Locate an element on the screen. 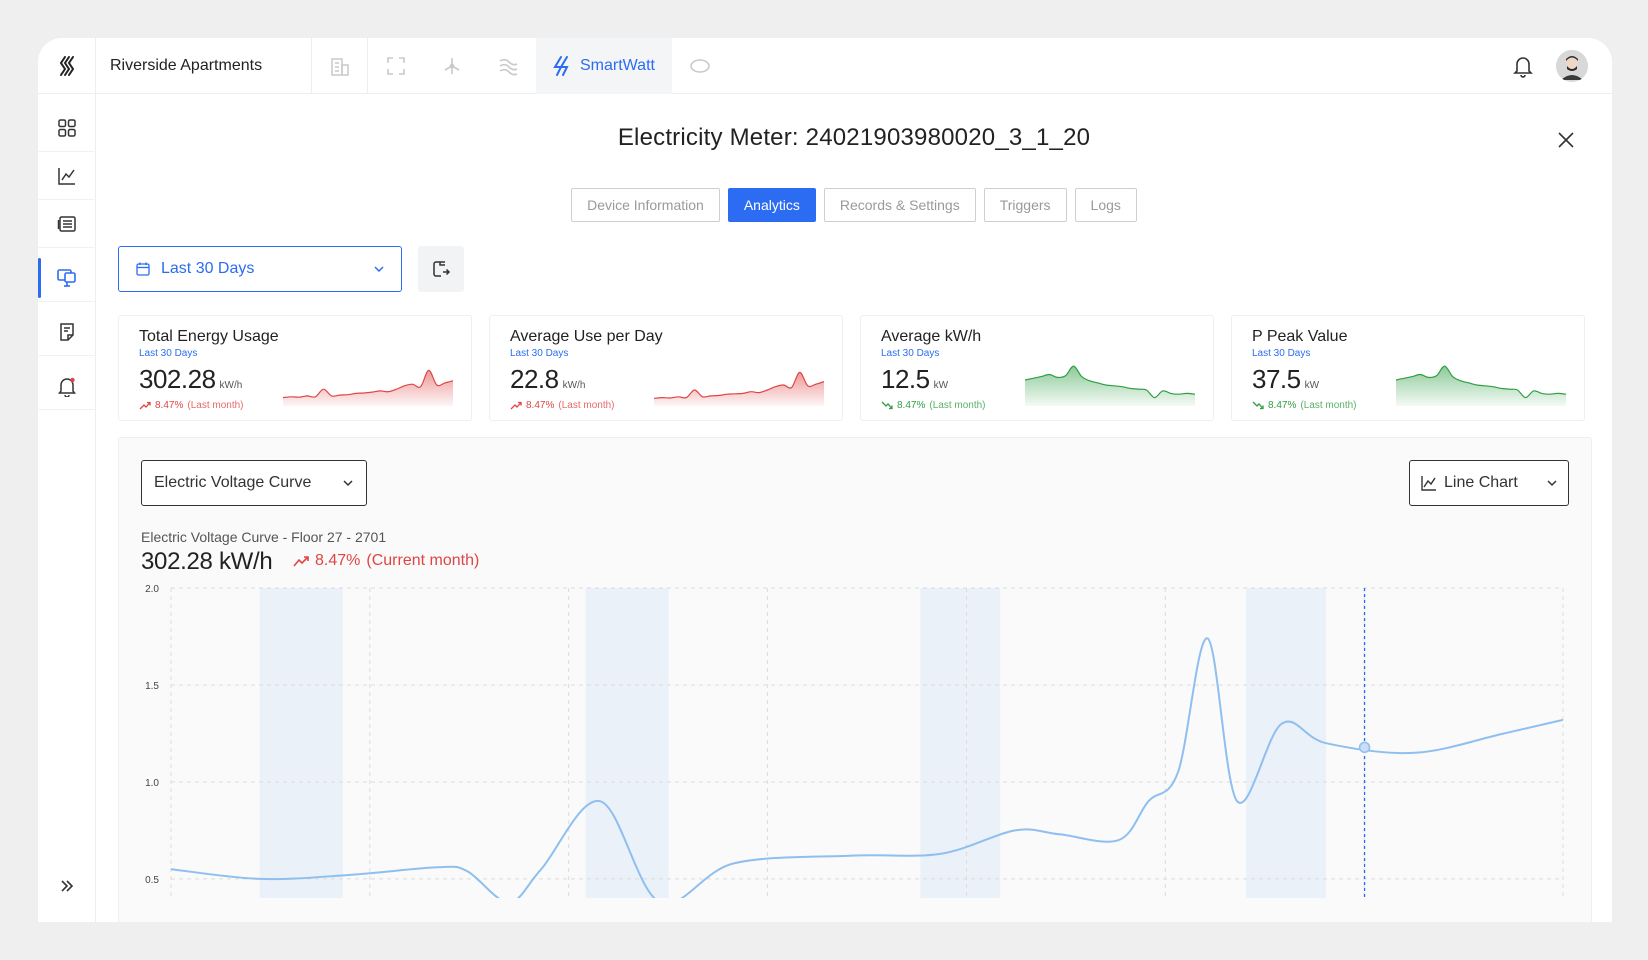 This screenshot has width=1648, height=960. analytics-chart-icon is located at coordinates (66, 176).